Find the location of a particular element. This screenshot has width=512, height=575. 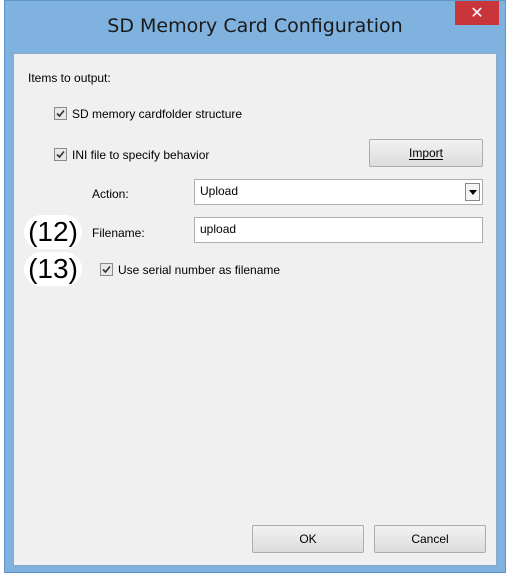

action-dropdown: Upload is located at coordinates (338, 192).